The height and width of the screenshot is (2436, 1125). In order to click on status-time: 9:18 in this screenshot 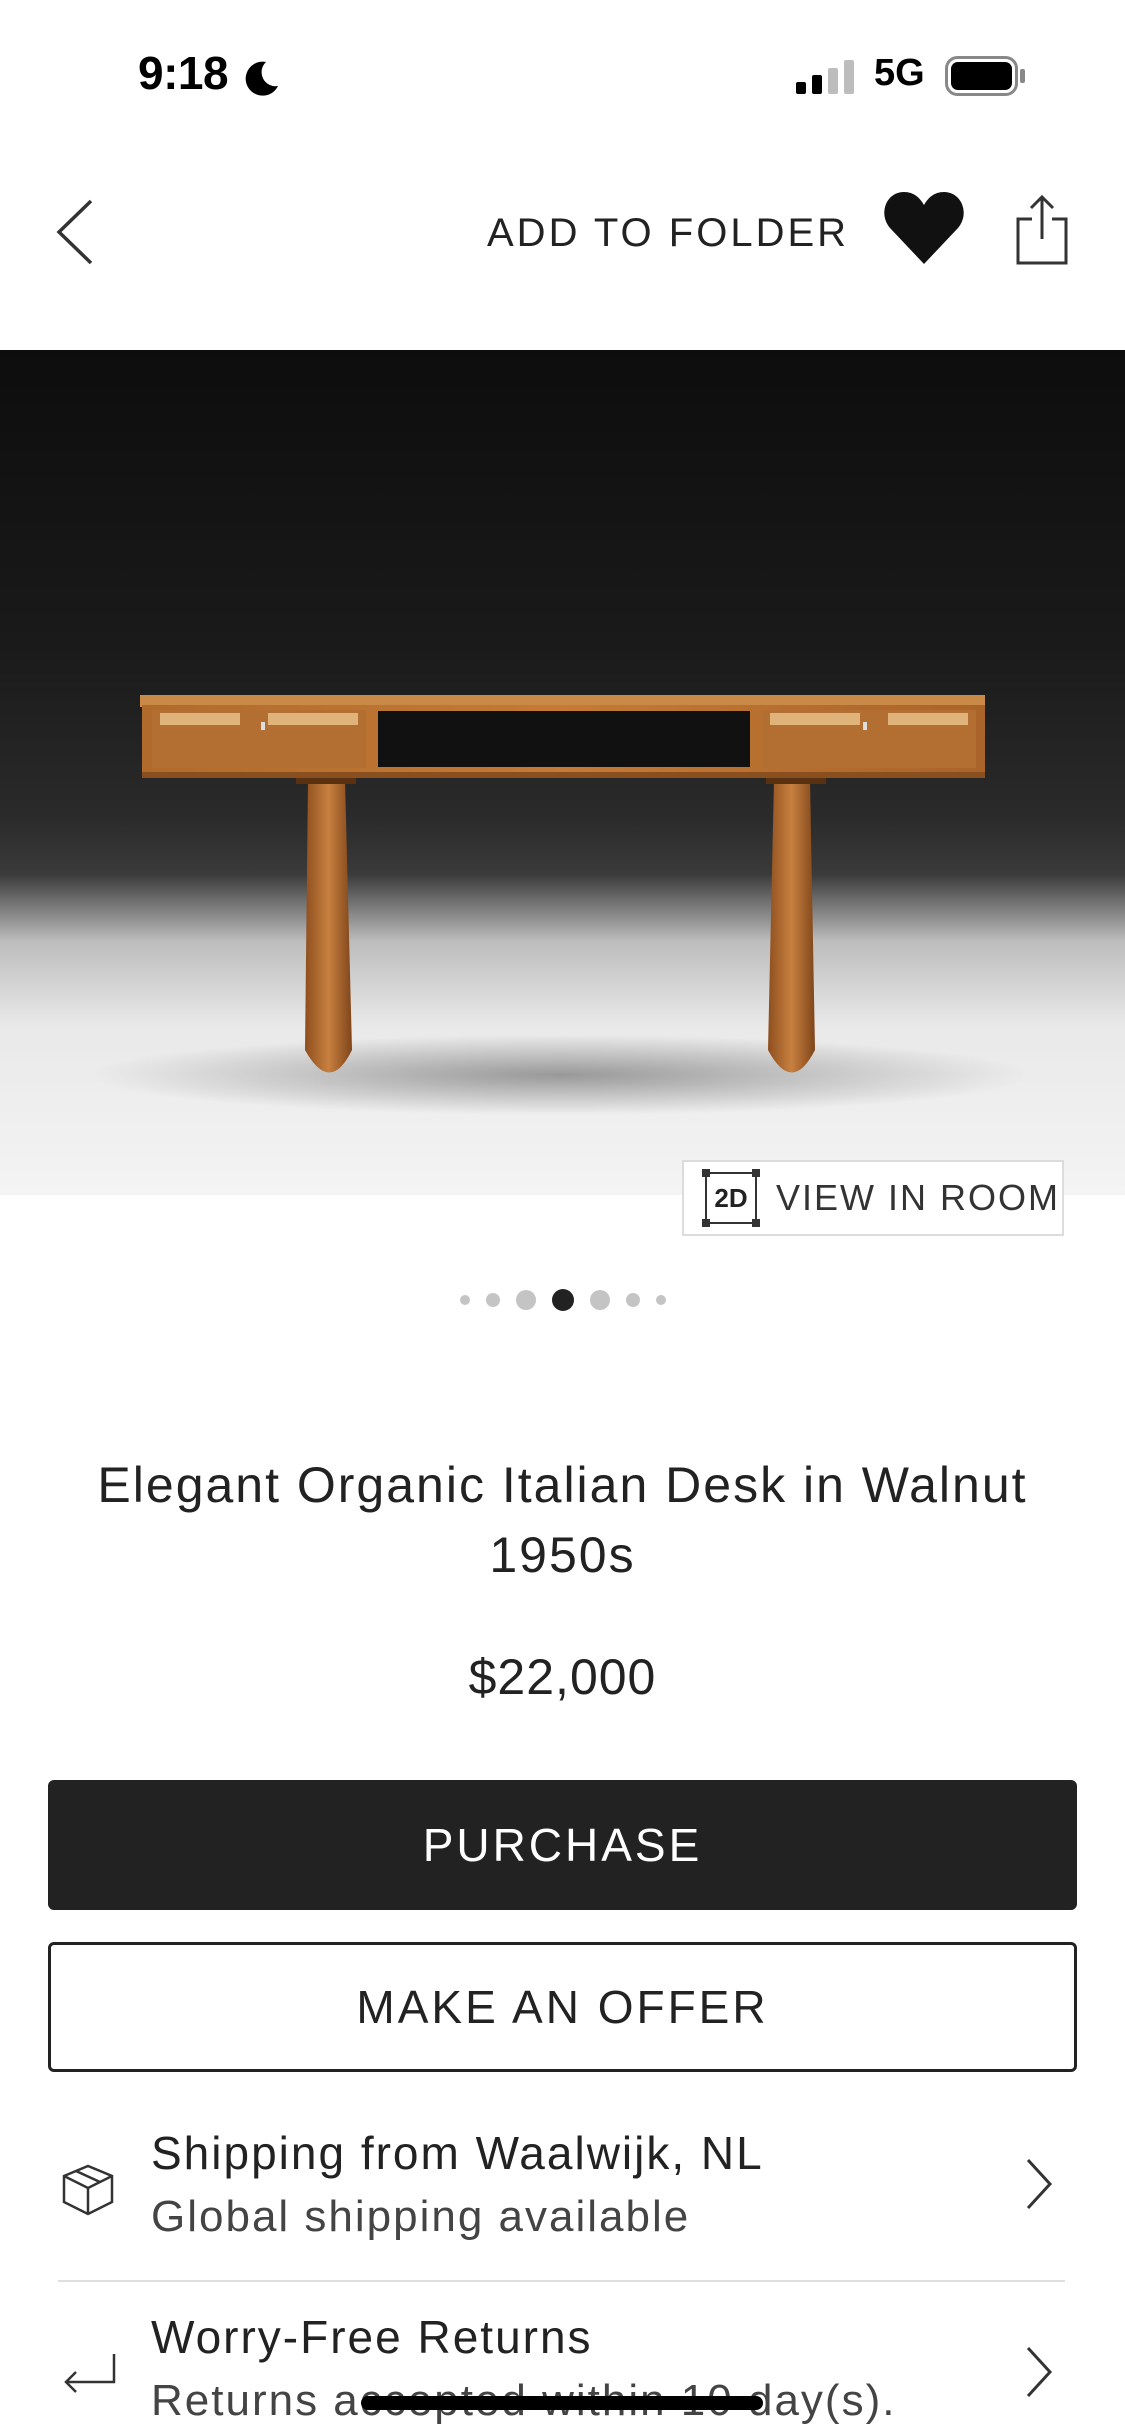, I will do `click(183, 73)`.